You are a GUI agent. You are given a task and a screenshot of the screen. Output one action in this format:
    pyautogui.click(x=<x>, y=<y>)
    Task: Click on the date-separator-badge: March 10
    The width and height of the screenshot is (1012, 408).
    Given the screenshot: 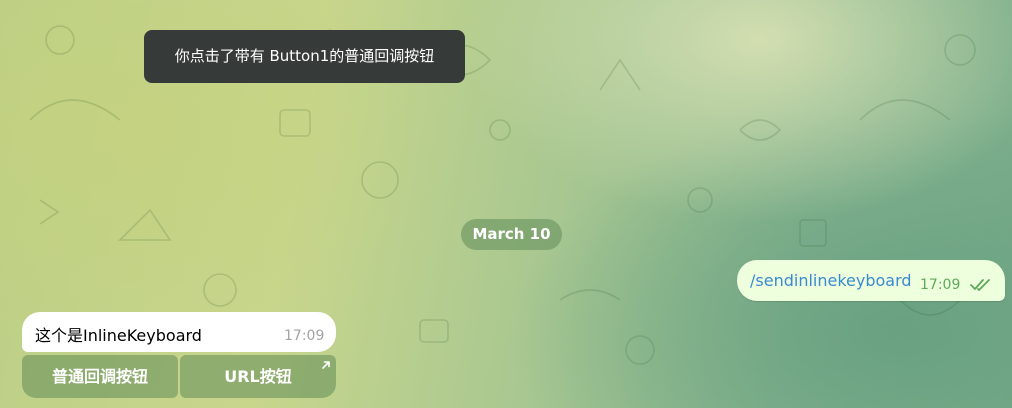 What is the action you would take?
    pyautogui.click(x=511, y=234)
    